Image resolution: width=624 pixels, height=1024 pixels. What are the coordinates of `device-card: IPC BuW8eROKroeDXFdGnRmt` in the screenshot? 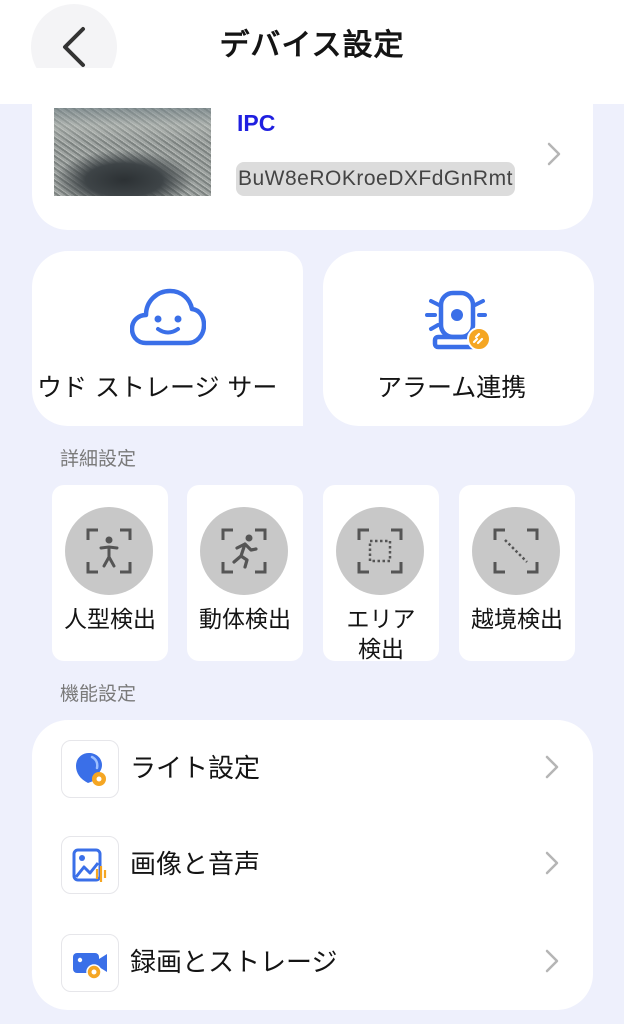 It's located at (312, 149).